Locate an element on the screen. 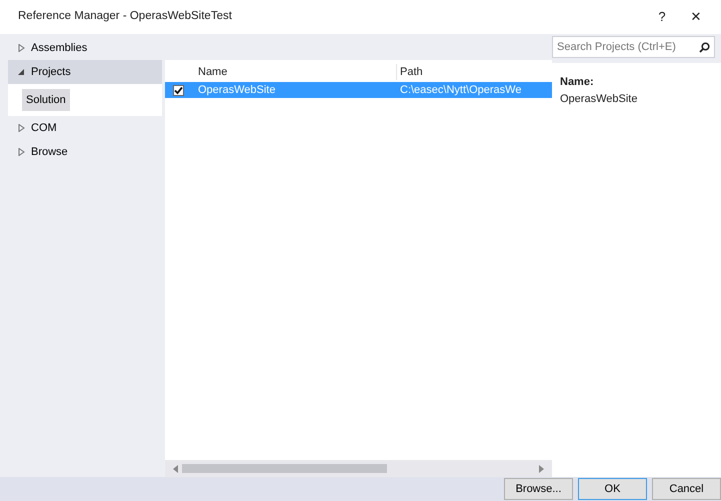 The height and width of the screenshot is (501, 721). collapse-icon is located at coordinates (21, 72).